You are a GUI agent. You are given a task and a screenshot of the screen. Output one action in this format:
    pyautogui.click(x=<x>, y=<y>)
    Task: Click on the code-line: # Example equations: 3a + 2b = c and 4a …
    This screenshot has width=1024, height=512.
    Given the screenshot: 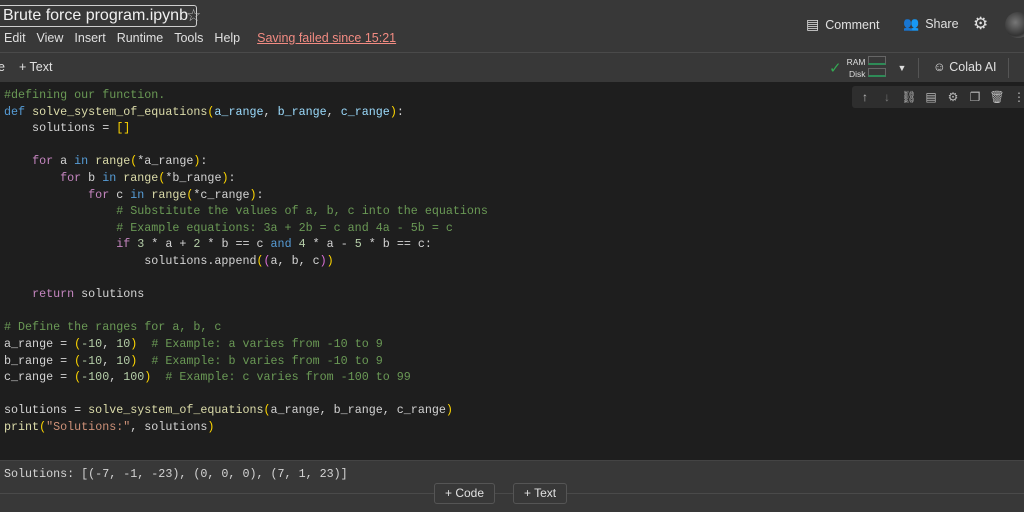 What is the action you would take?
    pyautogui.click(x=246, y=228)
    